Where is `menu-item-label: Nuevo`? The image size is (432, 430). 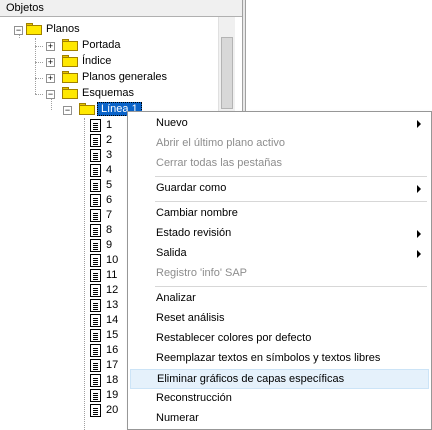 menu-item-label: Nuevo is located at coordinates (172, 123).